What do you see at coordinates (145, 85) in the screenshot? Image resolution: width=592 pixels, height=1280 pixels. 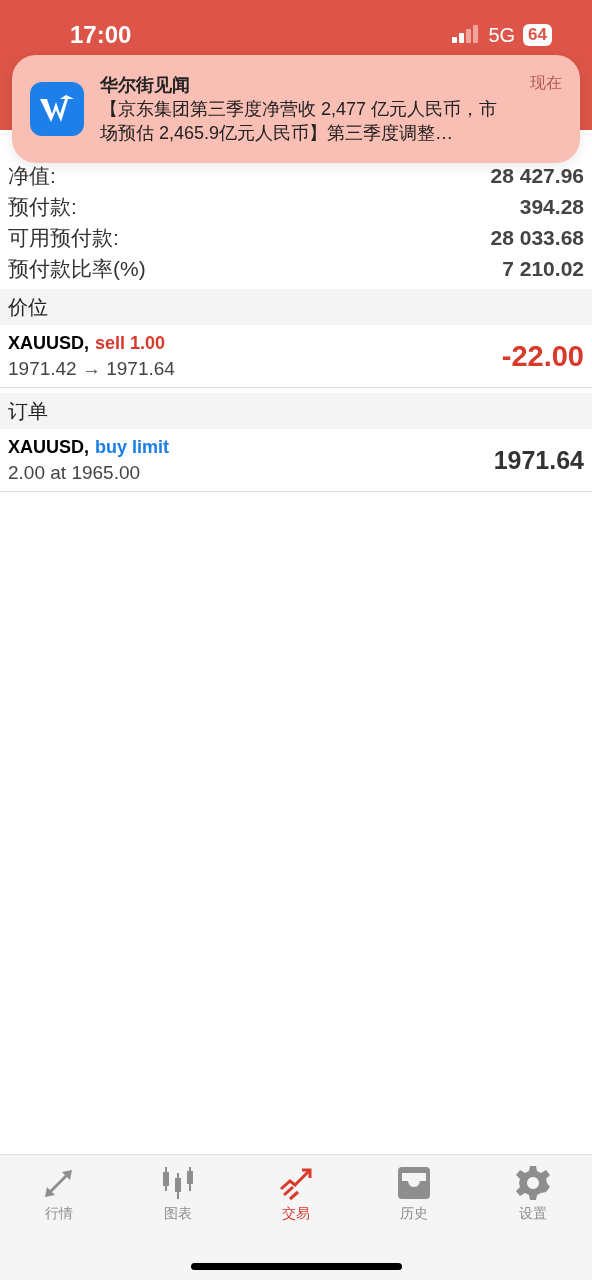 I see `notification-app-name: 华尔街见闻` at bounding box center [145, 85].